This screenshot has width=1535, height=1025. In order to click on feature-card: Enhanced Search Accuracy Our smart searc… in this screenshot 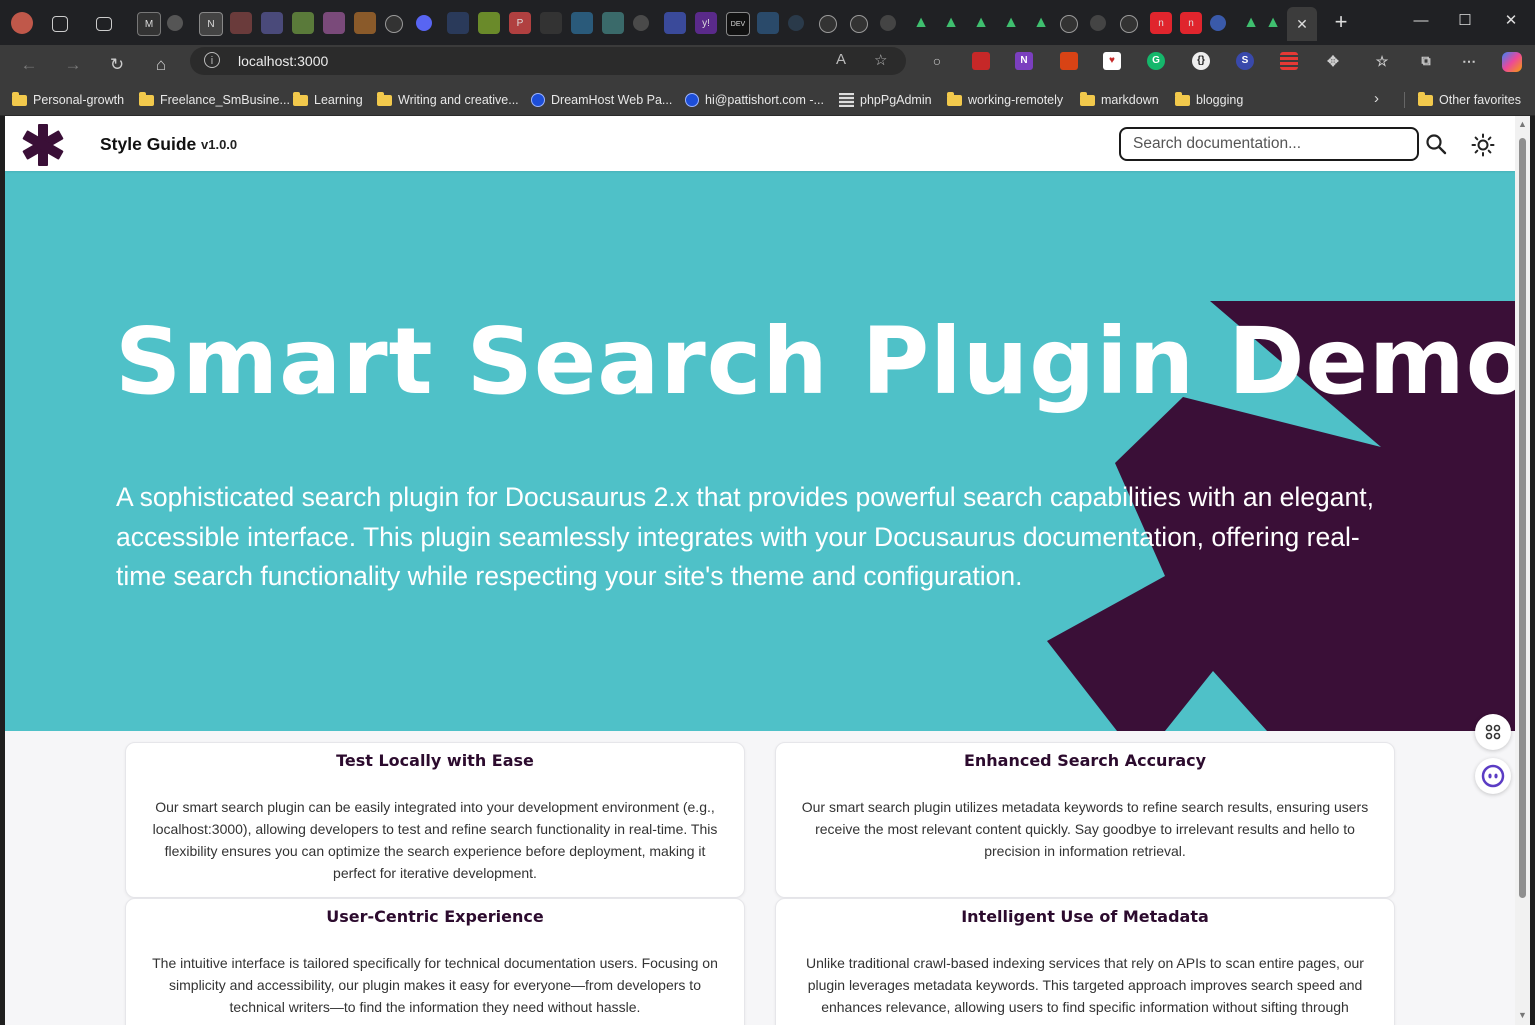, I will do `click(1085, 820)`.